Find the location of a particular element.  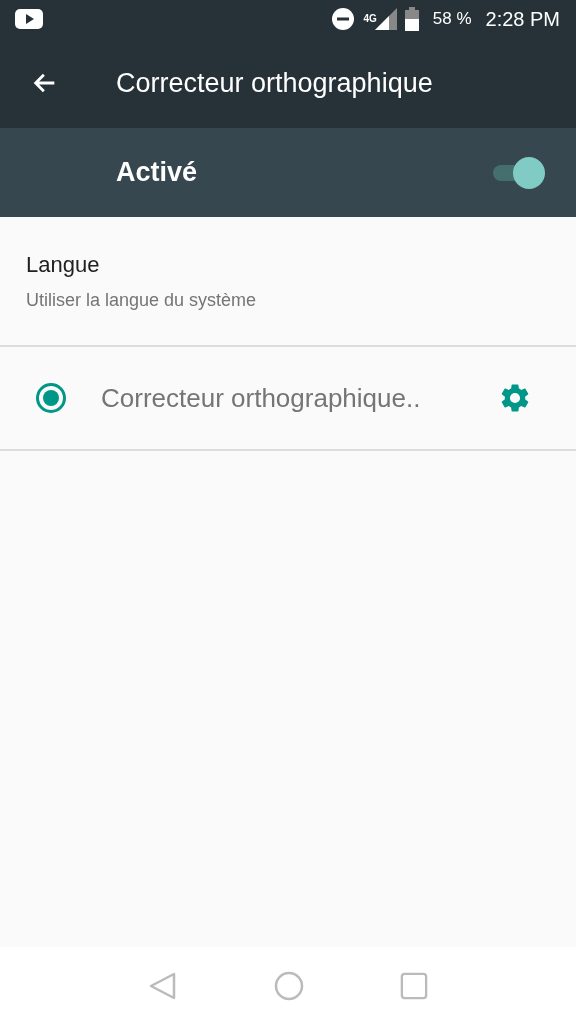

do-not-disturb-icon is located at coordinates (343, 19).